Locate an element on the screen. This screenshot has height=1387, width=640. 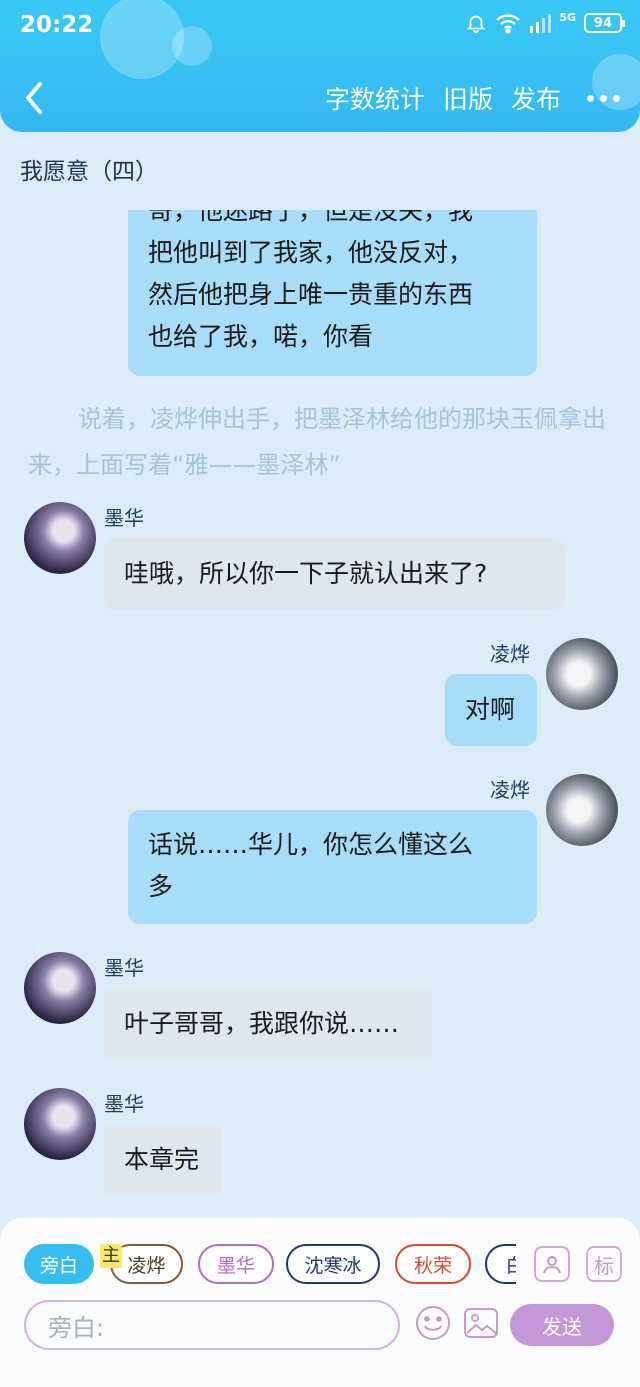
chevron-left-icon is located at coordinates (34, 98).